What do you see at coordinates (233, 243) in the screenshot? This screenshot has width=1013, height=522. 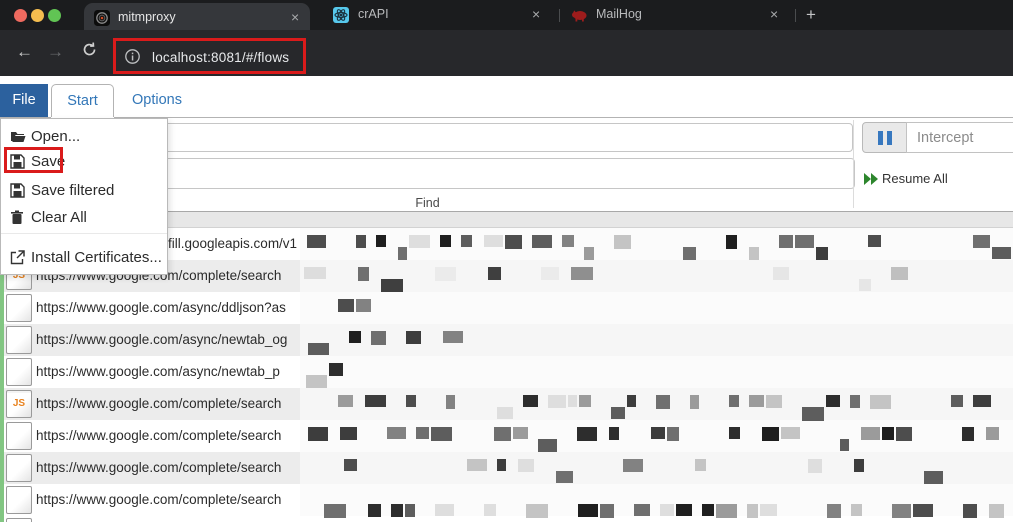 I see `flow-url: fill.googleapis.com/v1` at bounding box center [233, 243].